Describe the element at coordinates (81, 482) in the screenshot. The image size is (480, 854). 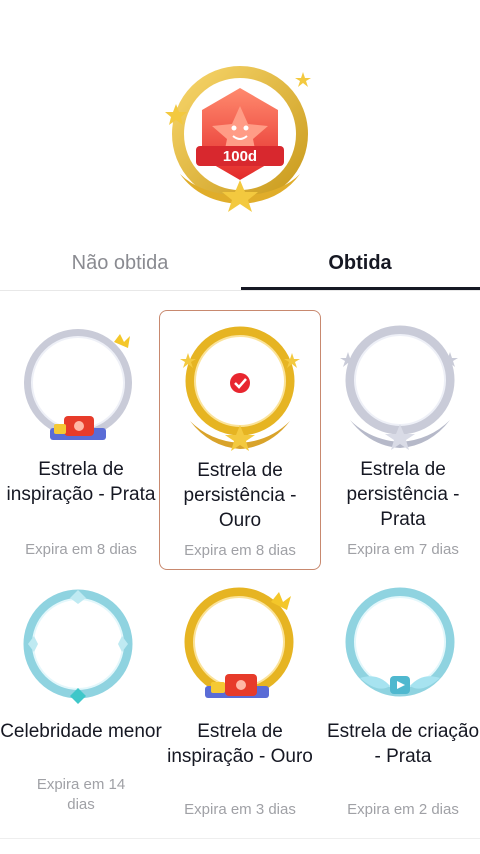
I see `badge-name: Estrela de inspiração - Prata` at that location.